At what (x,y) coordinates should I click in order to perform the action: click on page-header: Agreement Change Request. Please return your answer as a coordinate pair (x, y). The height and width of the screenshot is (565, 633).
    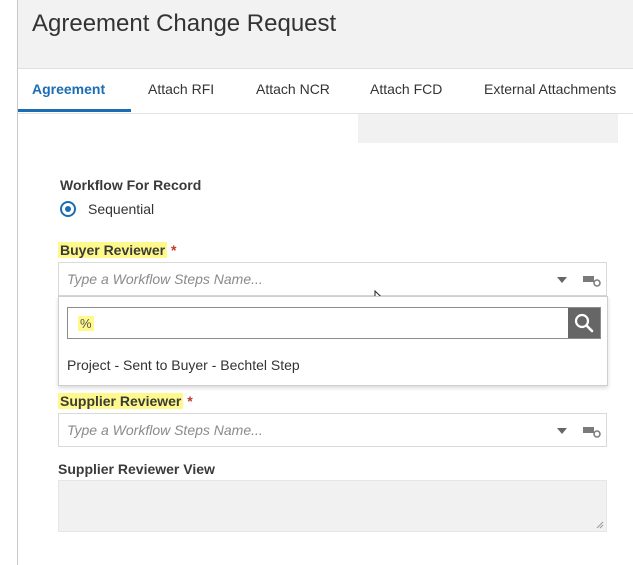
    Looking at the image, I should click on (325, 34).